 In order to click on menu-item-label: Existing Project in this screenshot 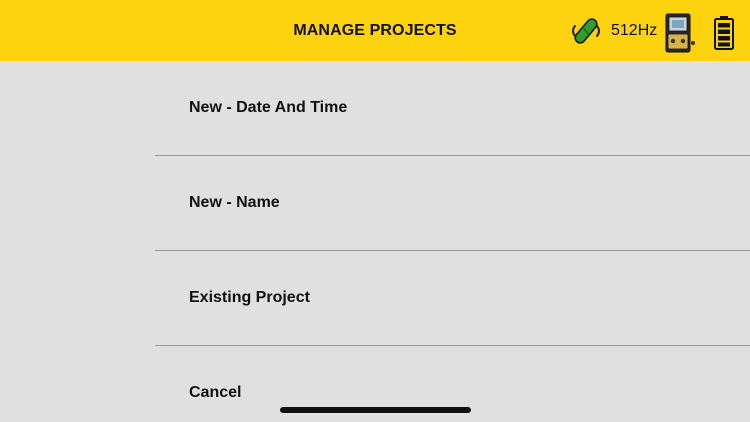, I will do `click(249, 297)`.